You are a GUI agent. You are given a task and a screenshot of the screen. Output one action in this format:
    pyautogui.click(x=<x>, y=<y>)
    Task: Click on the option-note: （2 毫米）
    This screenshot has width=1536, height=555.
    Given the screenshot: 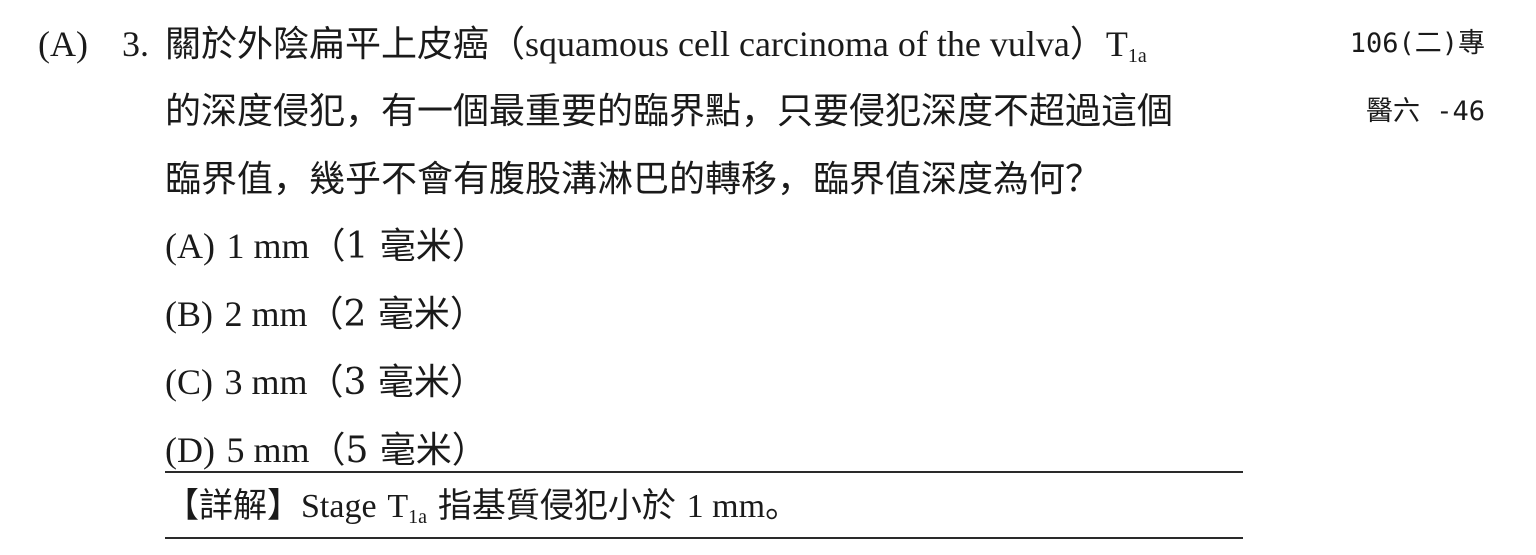 What is the action you would take?
    pyautogui.click(x=396, y=314)
    